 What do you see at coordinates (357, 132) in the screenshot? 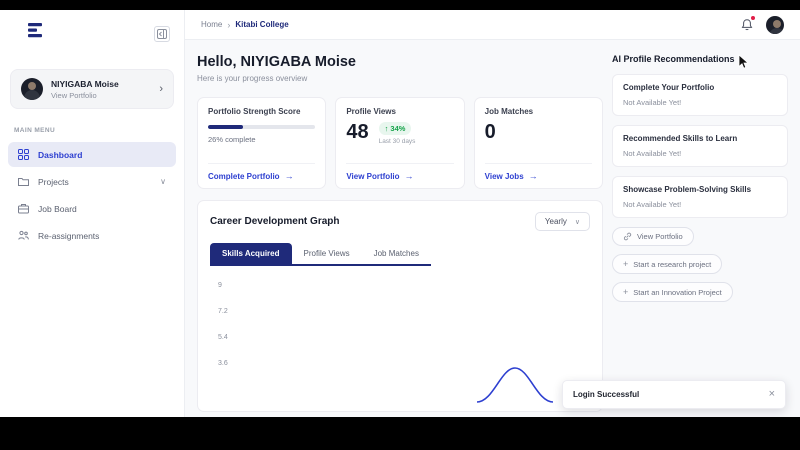
I see `profile-views-value: 48` at bounding box center [357, 132].